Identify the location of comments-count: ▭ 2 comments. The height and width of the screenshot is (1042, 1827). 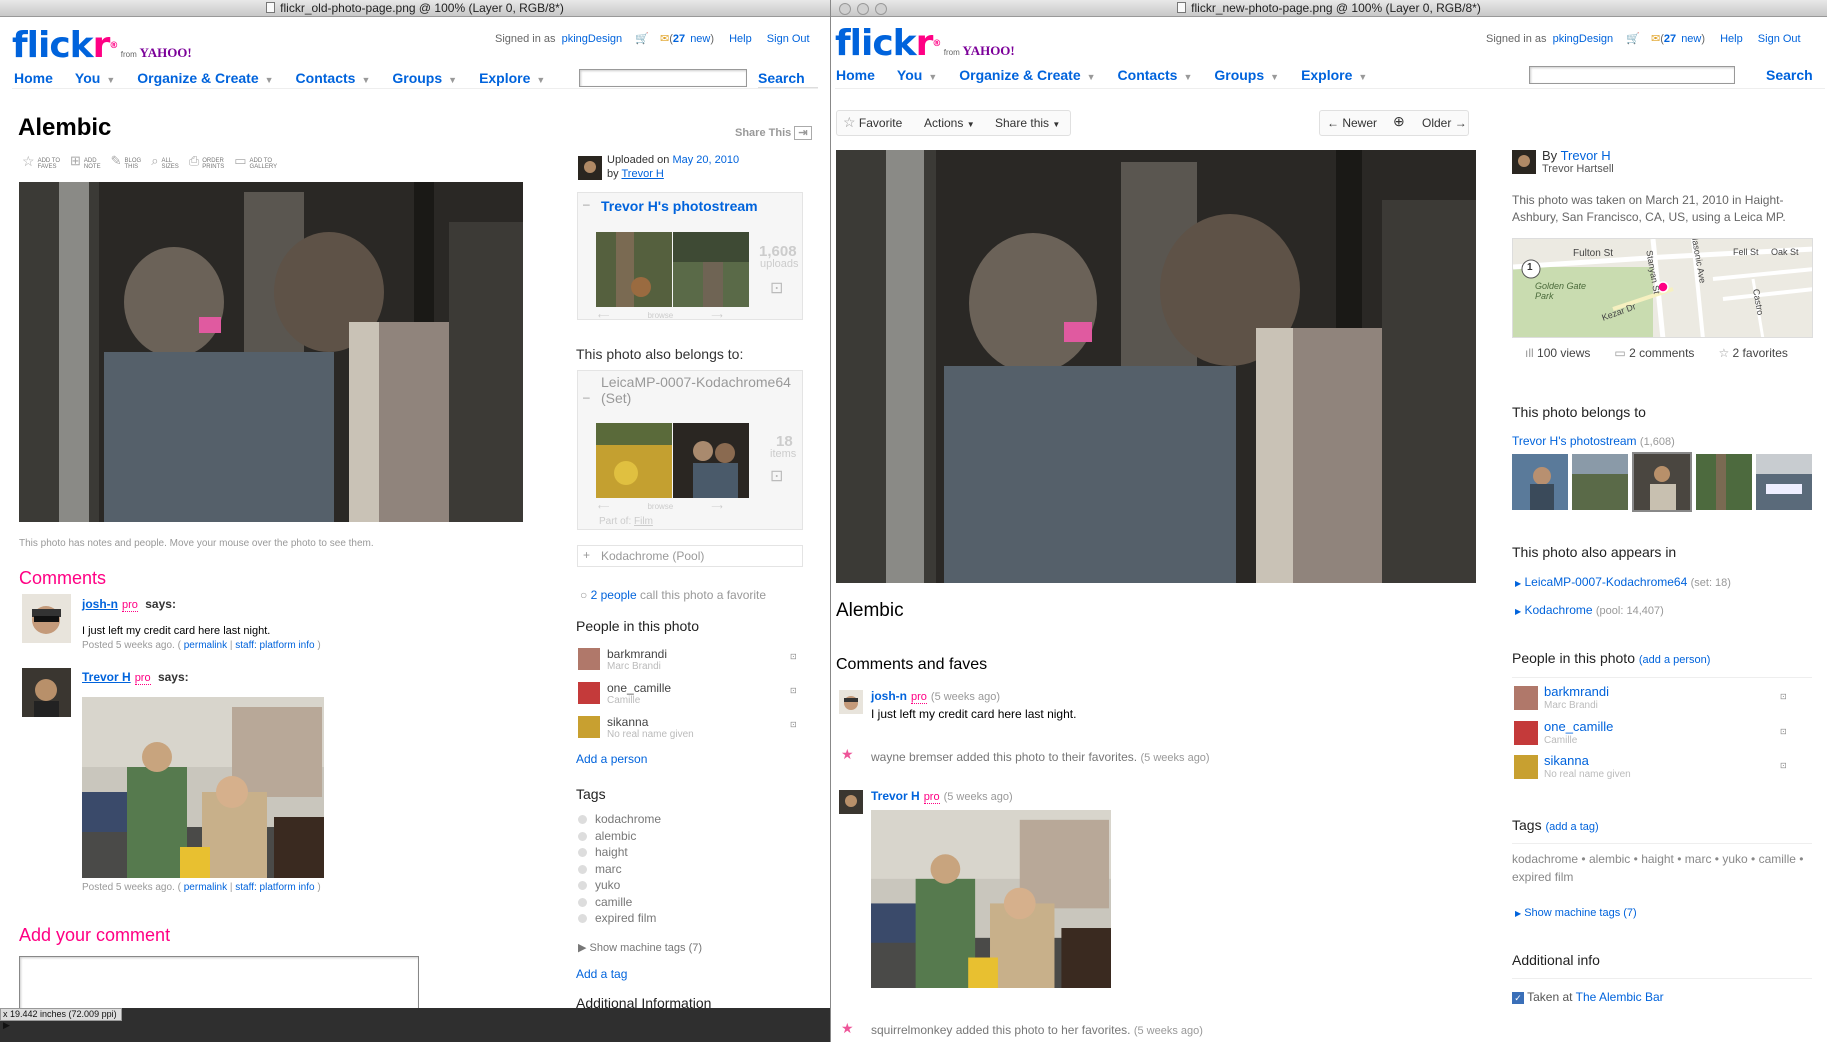
(1654, 353).